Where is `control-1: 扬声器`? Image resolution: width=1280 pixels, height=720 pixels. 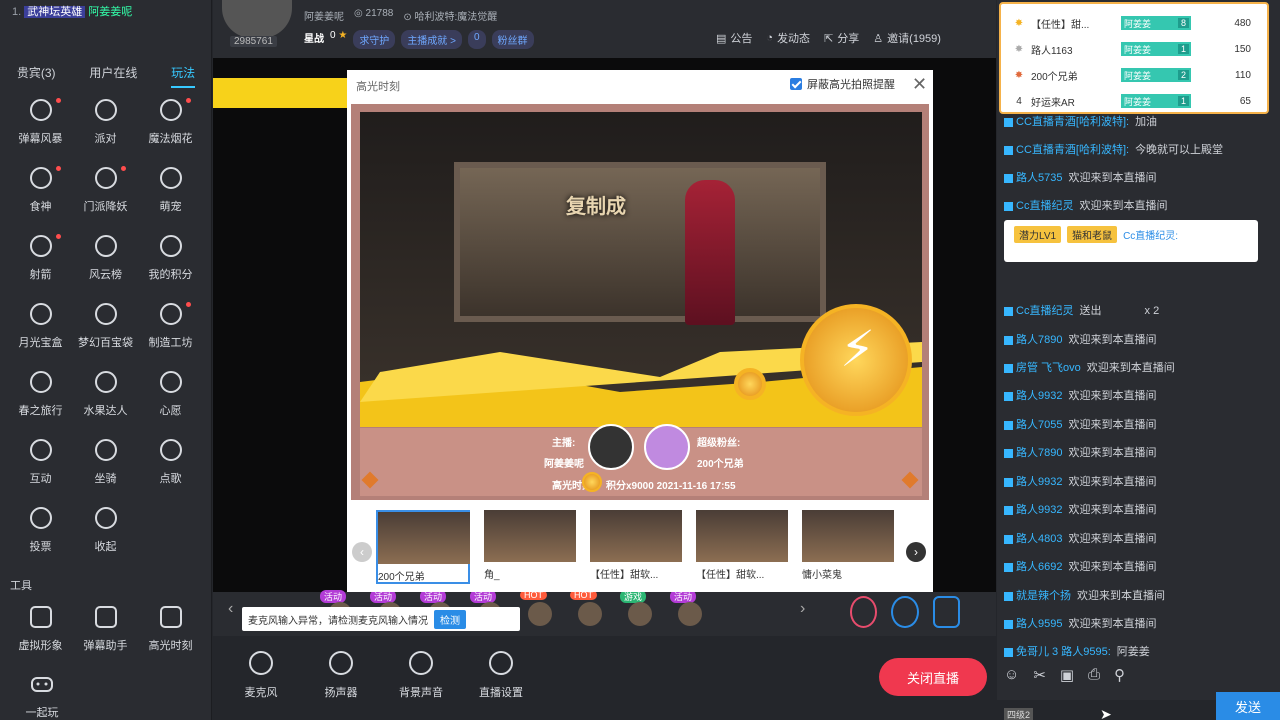 control-1: 扬声器 is located at coordinates (341, 674).